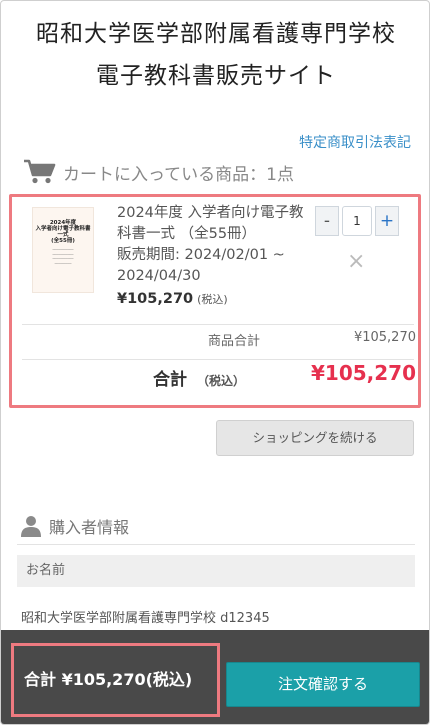 This screenshot has width=430, height=725. I want to click on cart-heading: カートに入っている商品：1点, so click(158, 172).